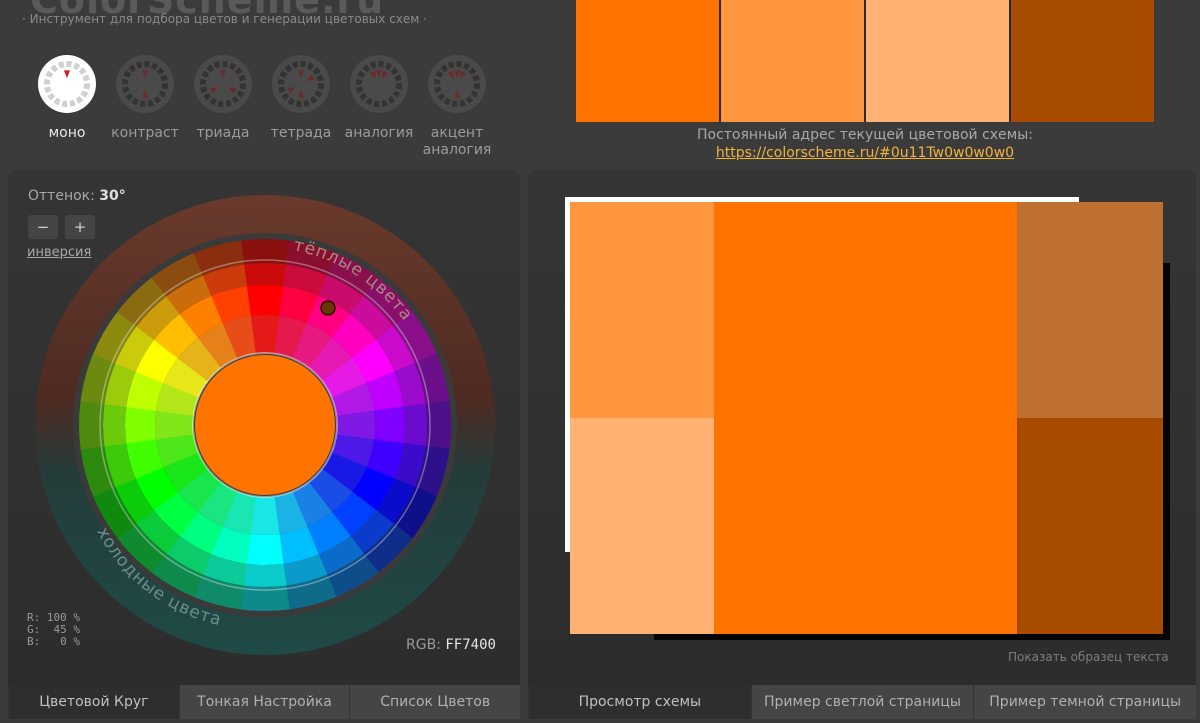  Describe the element at coordinates (67, 84) in the screenshot. I see `mono-mode-icon` at that location.